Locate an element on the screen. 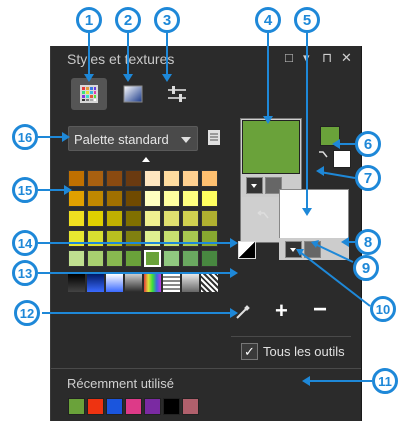  callout-12: 12 is located at coordinates (27, 313).